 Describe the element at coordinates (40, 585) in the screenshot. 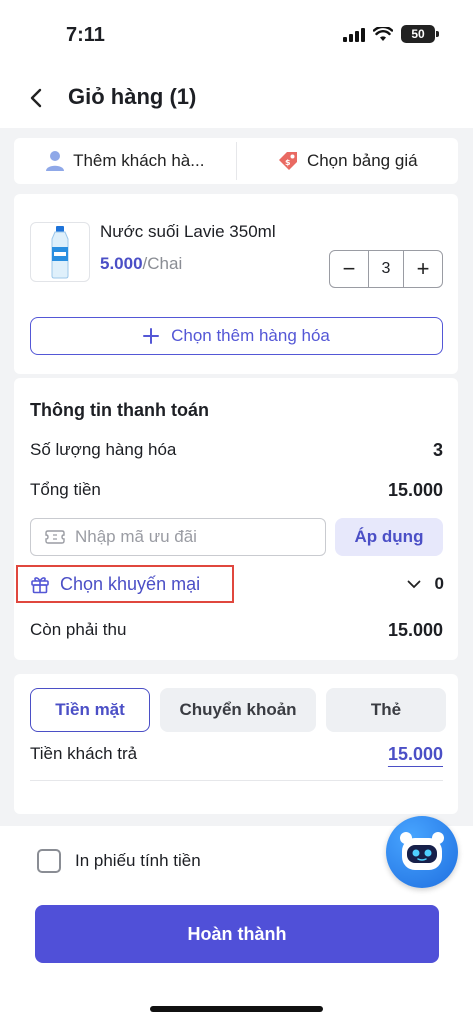

I see `gift-icon` at that location.